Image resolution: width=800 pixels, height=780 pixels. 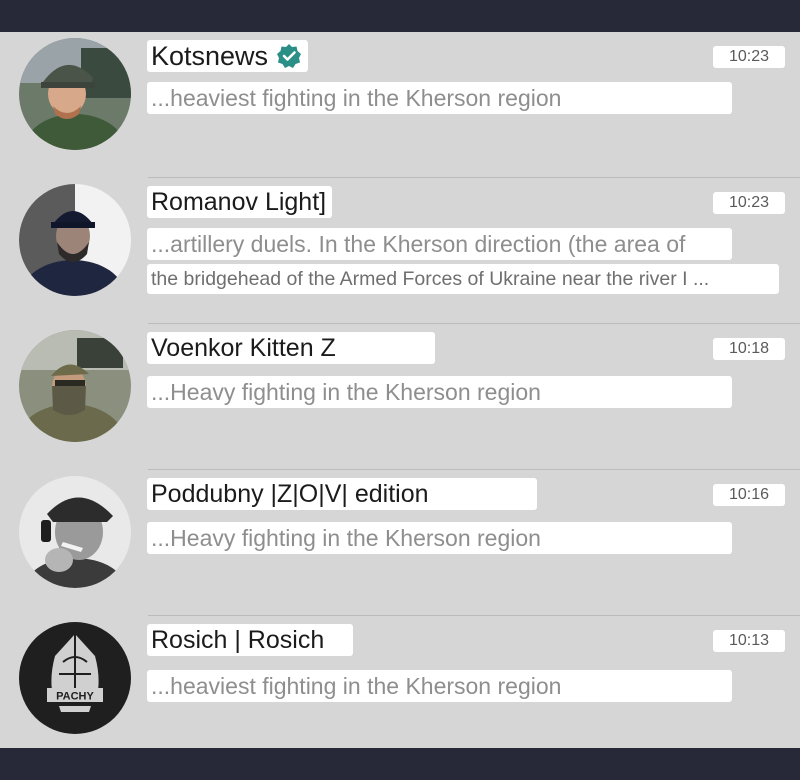 I want to click on chat-name-text: Voenkor Kitten Z, so click(x=243, y=347).